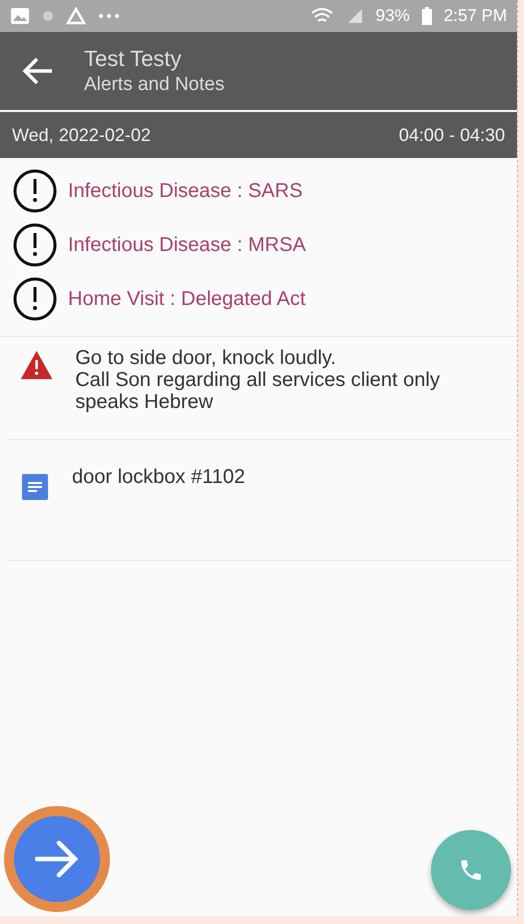 The width and height of the screenshot is (524, 924). I want to click on back-arrow-icon, so click(38, 71).